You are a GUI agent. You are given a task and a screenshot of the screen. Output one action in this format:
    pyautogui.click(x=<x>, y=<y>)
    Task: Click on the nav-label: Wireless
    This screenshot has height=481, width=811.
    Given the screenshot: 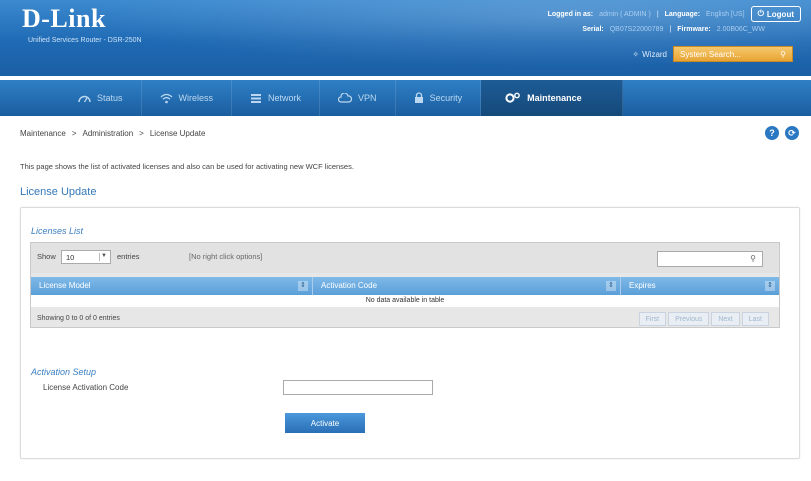 What is the action you would take?
    pyautogui.click(x=196, y=98)
    